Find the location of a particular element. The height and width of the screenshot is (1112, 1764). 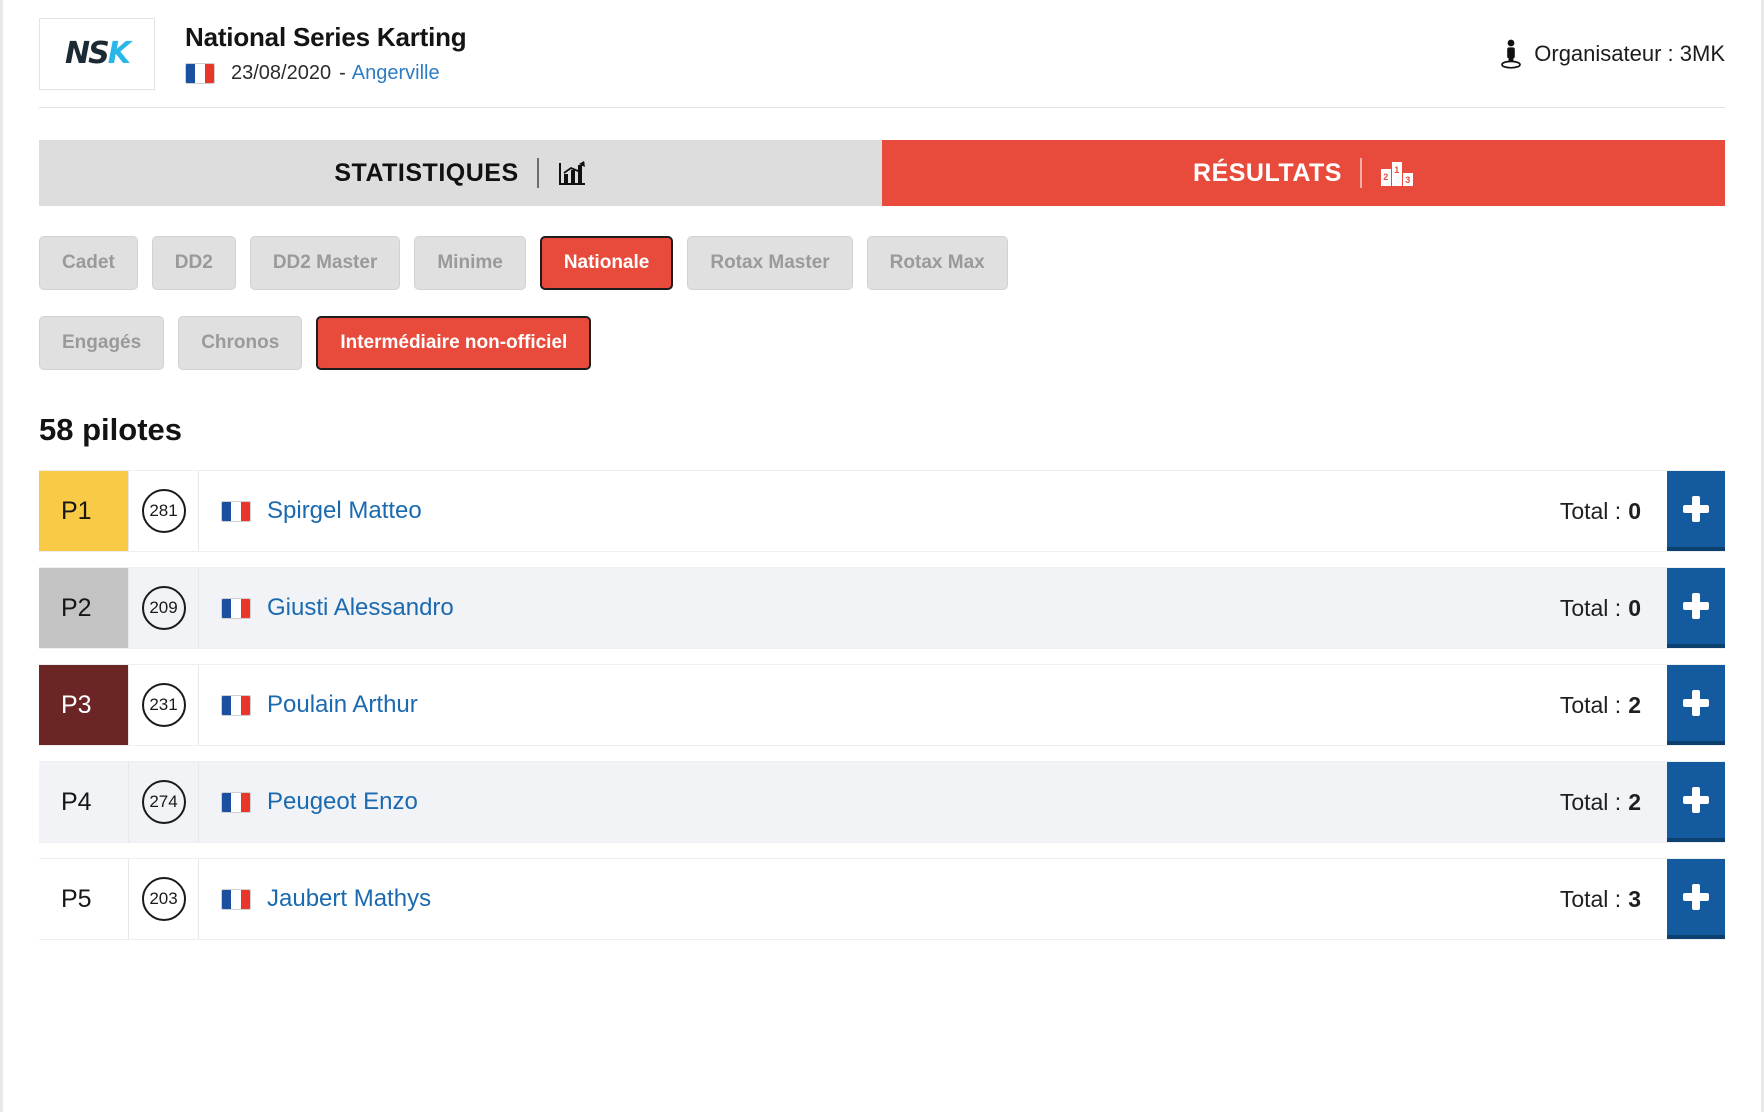

logo-k-text: K is located at coordinates (119, 53).